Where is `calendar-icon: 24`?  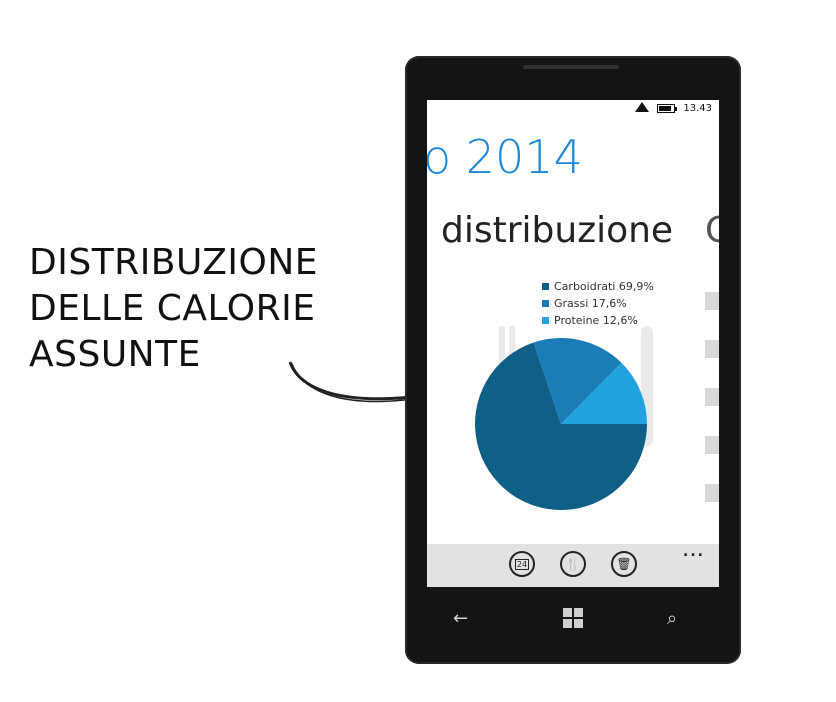 calendar-icon: 24 is located at coordinates (522, 564).